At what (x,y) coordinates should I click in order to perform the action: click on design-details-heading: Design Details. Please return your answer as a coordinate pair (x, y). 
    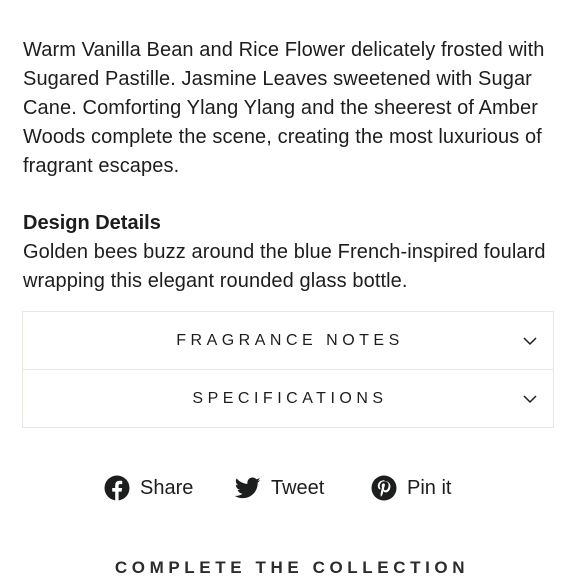
    Looking at the image, I should click on (92, 223).